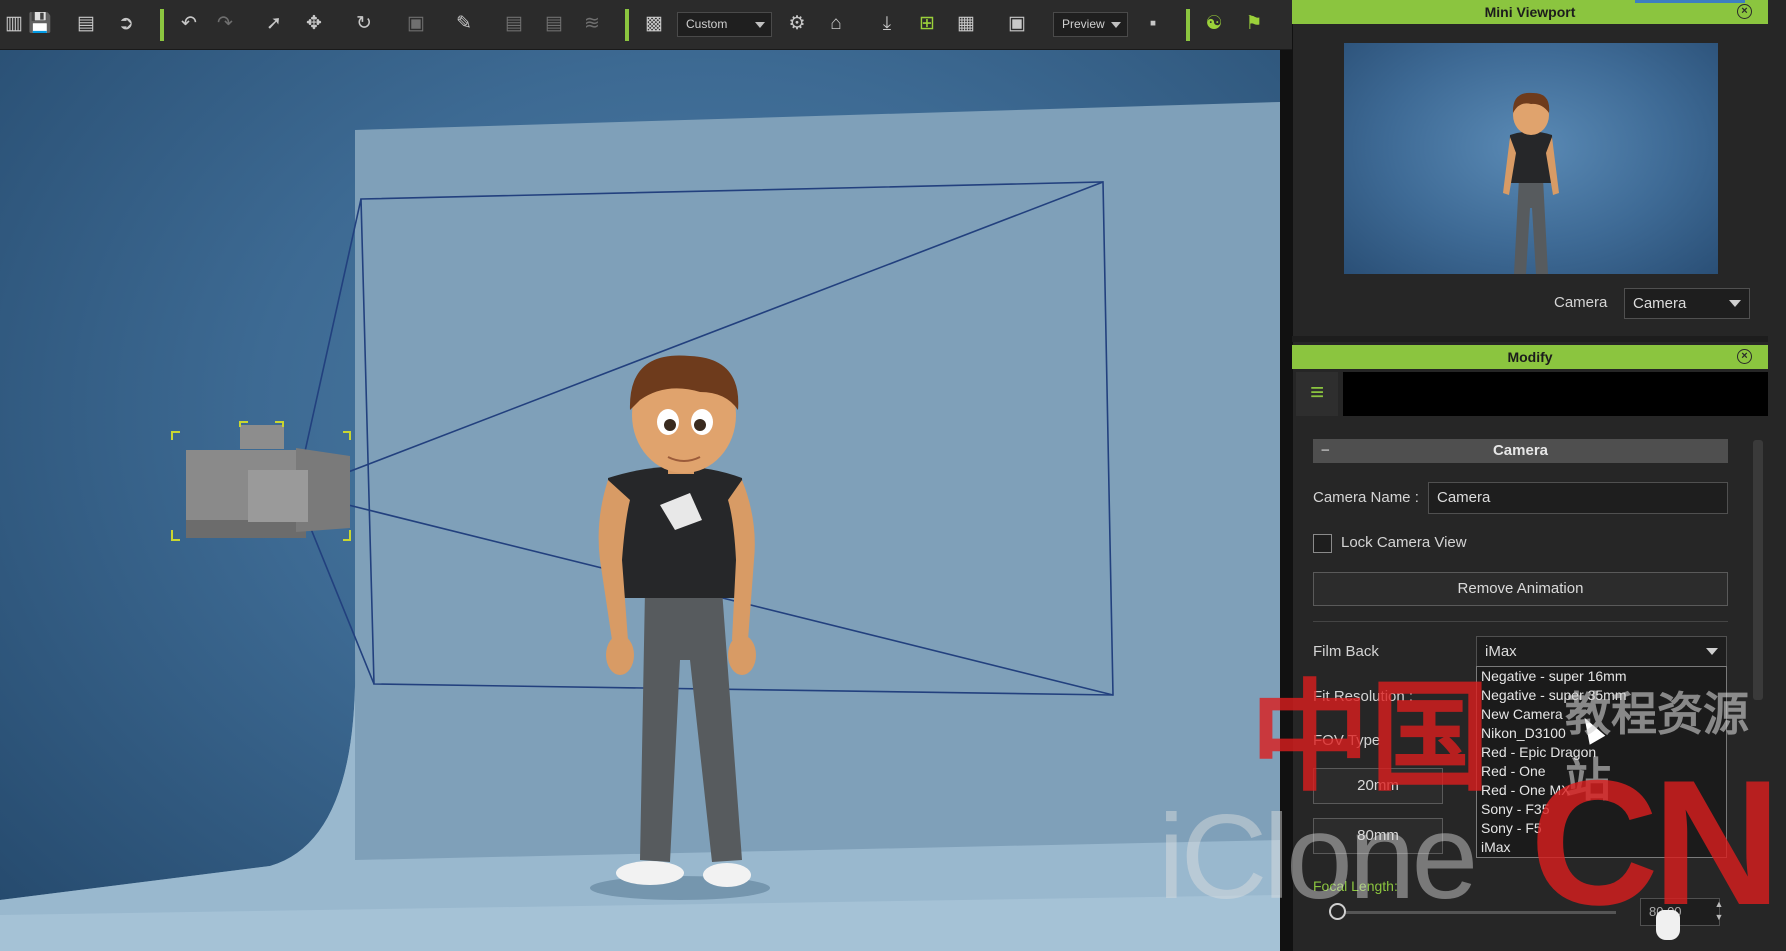  What do you see at coordinates (416, 24) in the screenshot?
I see `scale-icon: ▣` at bounding box center [416, 24].